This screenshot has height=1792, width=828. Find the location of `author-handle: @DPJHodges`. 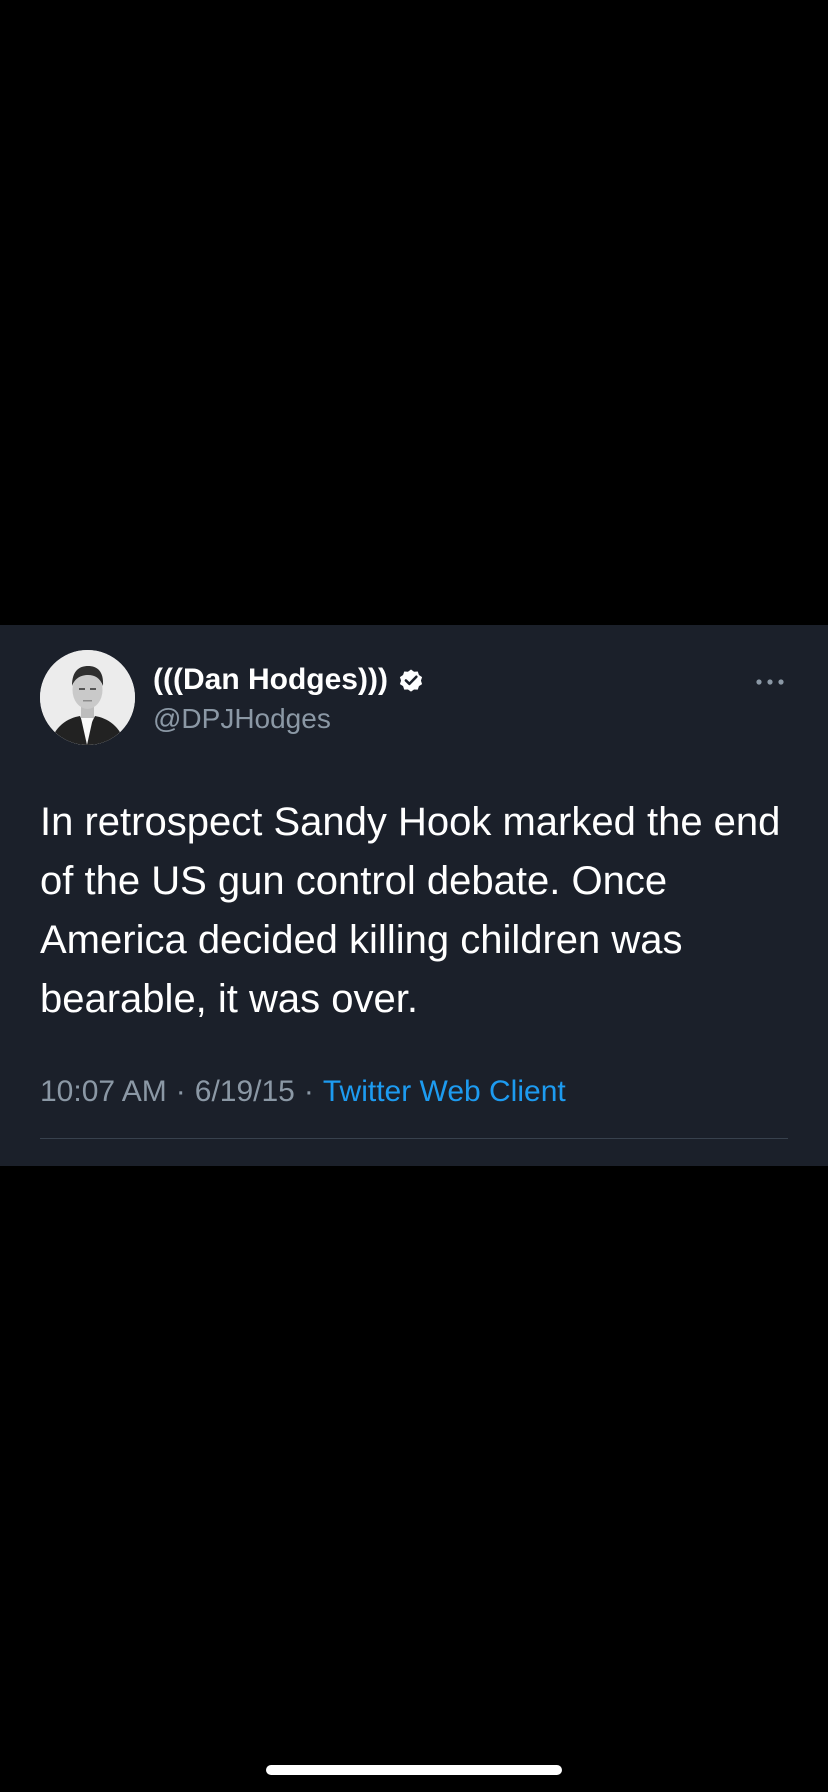

author-handle: @DPJHodges is located at coordinates (242, 719).